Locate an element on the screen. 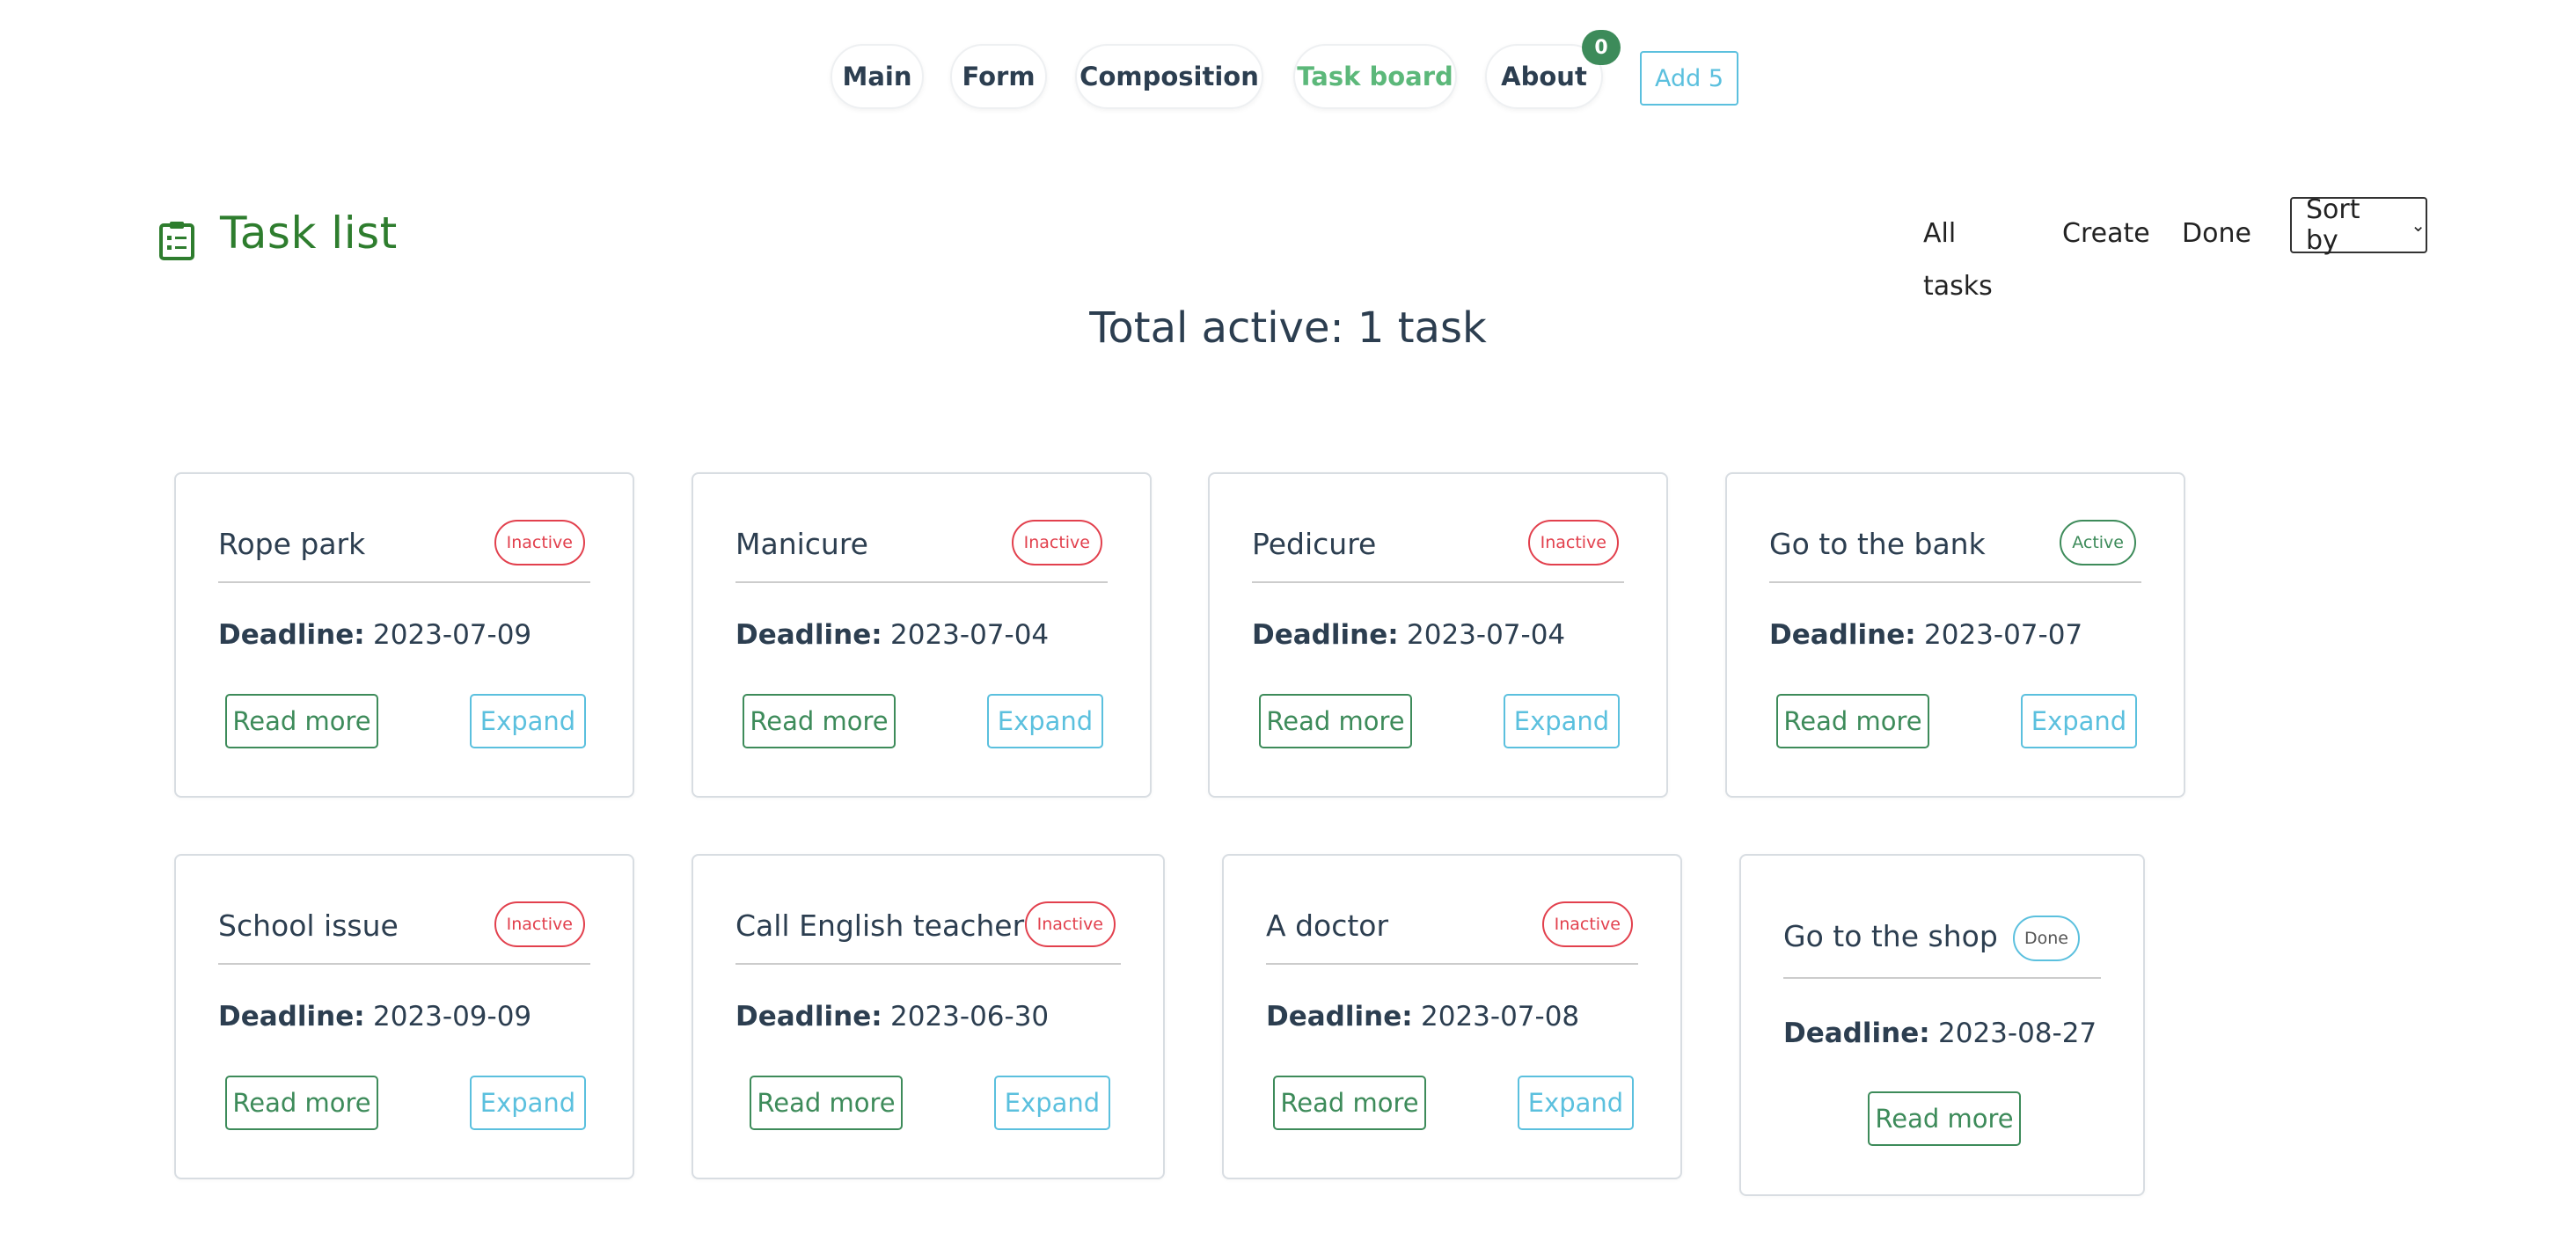 This screenshot has width=2576, height=1233. task-card-header: Rope park Inactive is located at coordinates (404, 551).